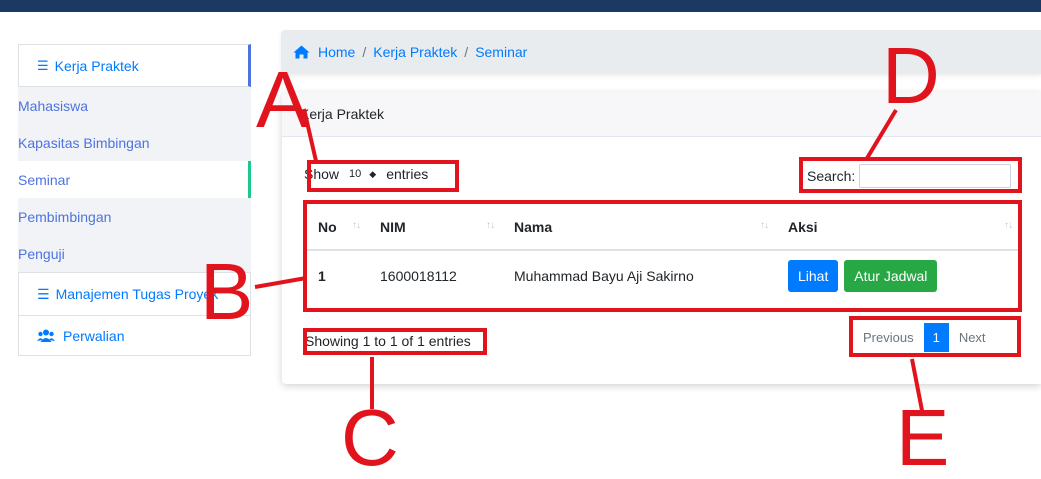 This screenshot has width=1041, height=479. What do you see at coordinates (336, 52) in the screenshot?
I see `breadcrumb-home: Home` at bounding box center [336, 52].